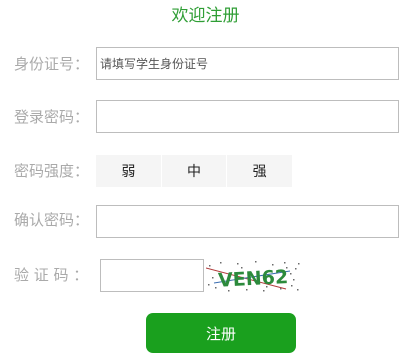  I want to click on captcha-input, so click(152, 275).